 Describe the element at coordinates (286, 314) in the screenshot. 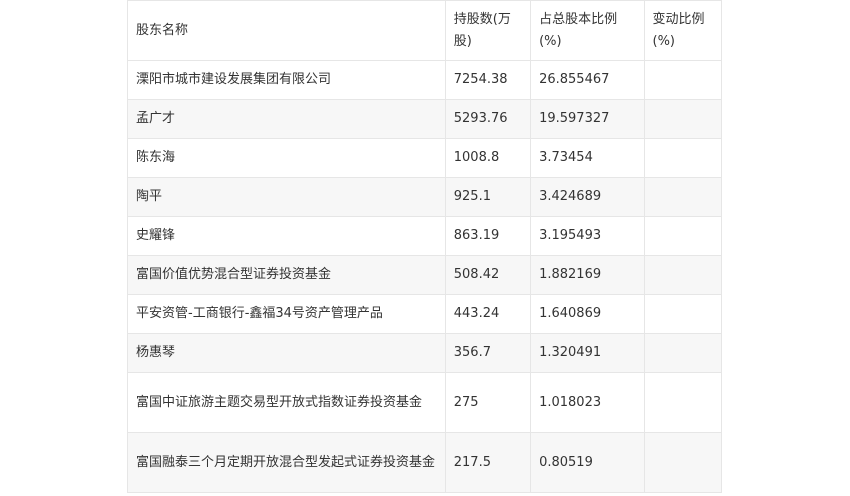

I see `cell-name: 平安资管-工商银行-鑫福34号资产管理产品` at that location.